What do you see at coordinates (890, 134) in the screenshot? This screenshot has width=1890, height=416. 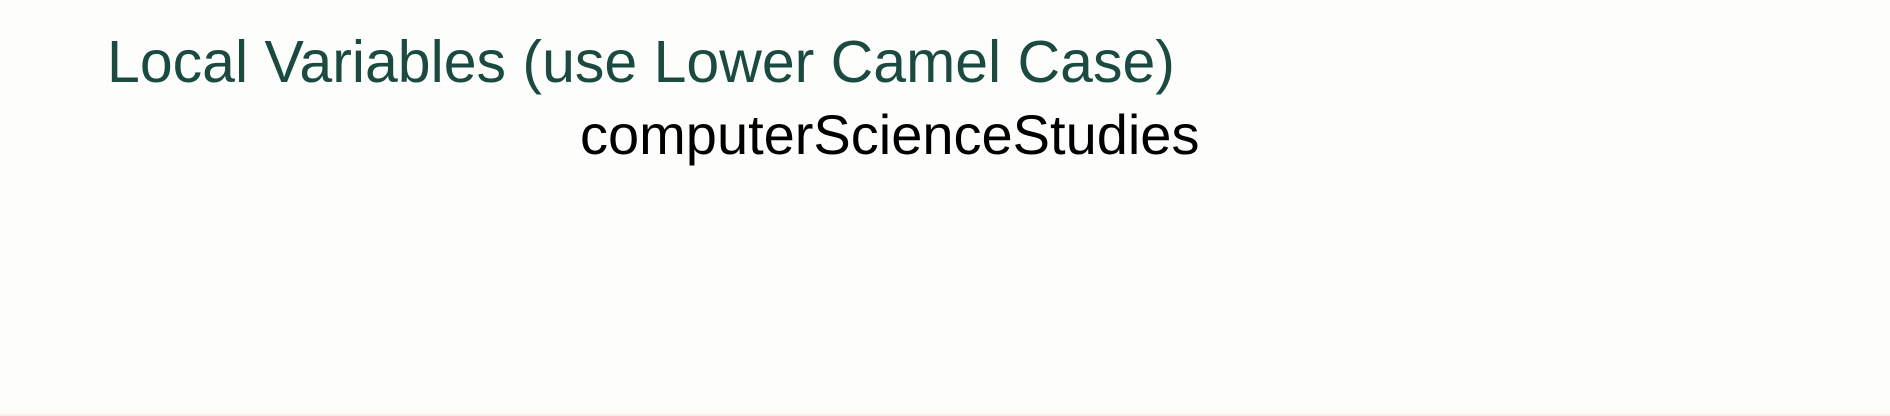 I see `example-variable-name: computerScienceStudies` at bounding box center [890, 134].